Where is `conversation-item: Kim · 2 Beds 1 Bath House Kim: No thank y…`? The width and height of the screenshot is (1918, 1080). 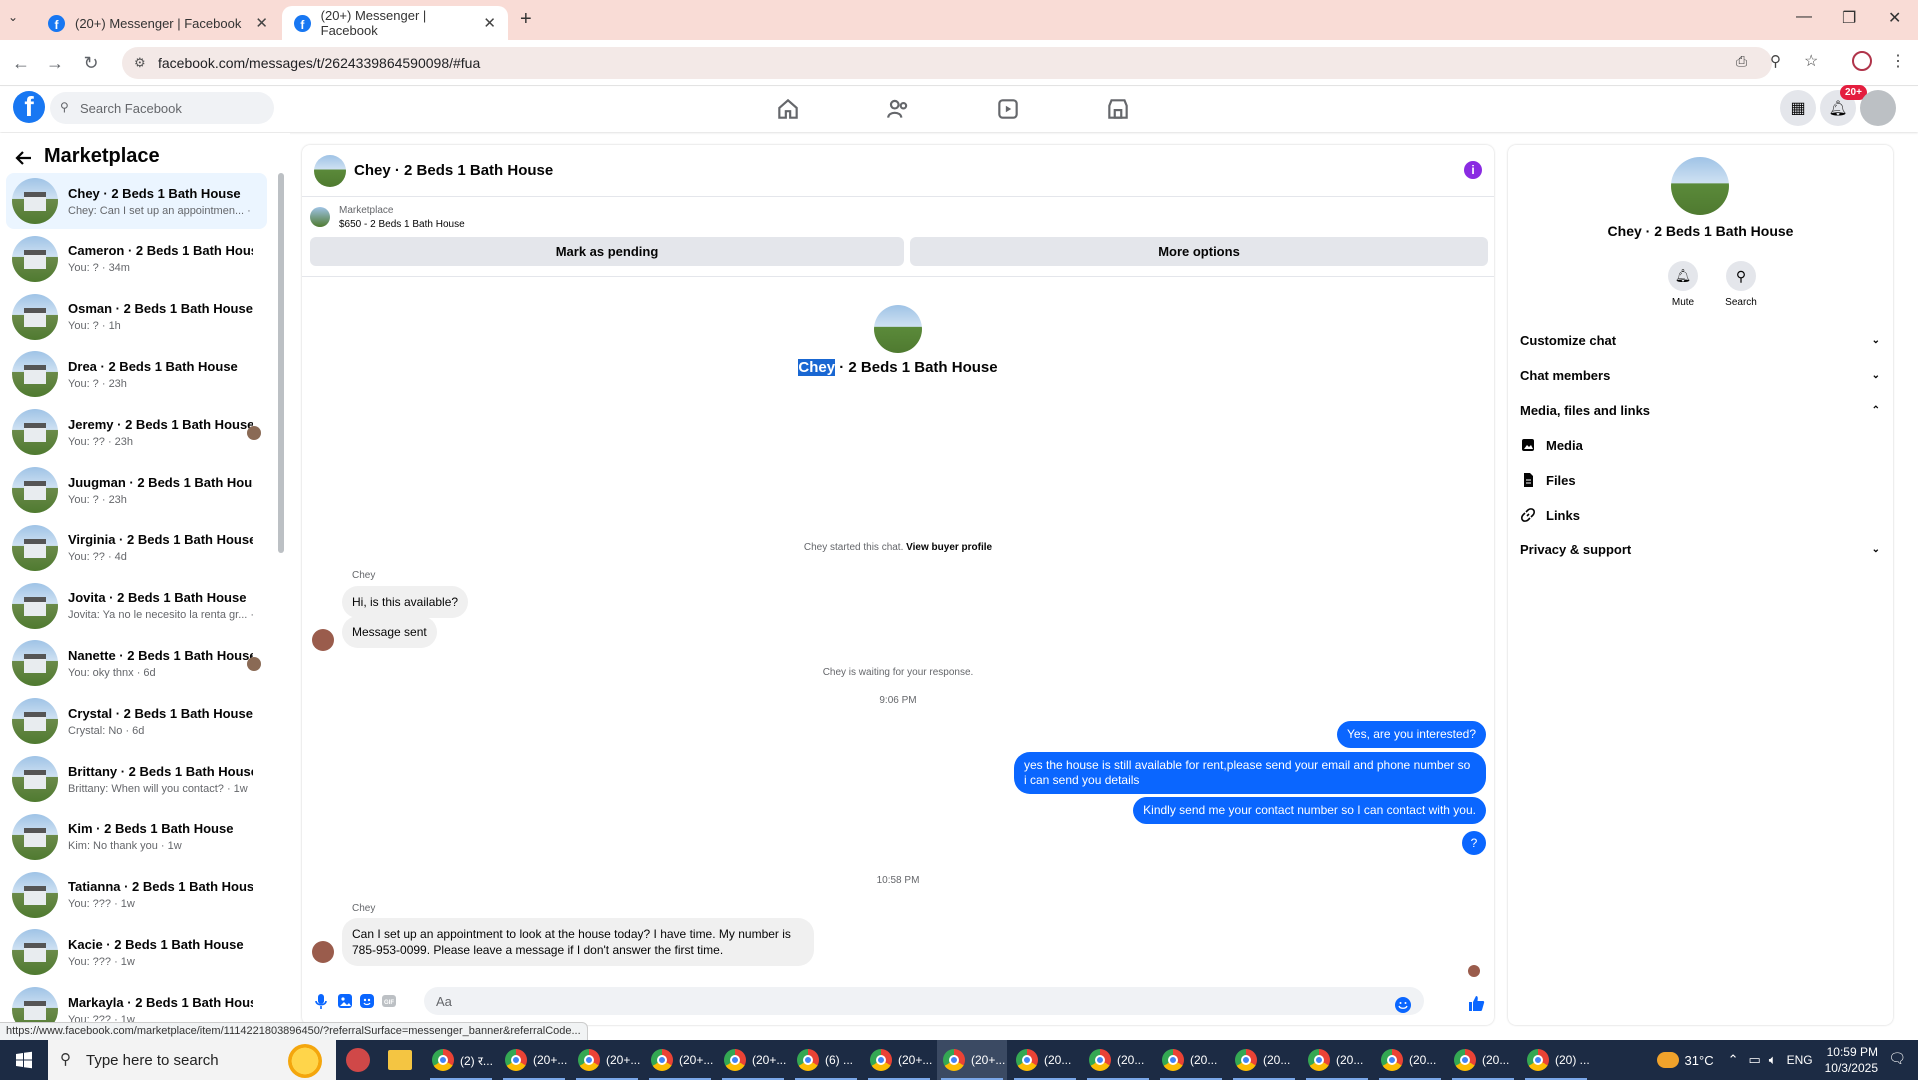 conversation-item: Kim · 2 Beds 1 Bath House Kim: No thank y… is located at coordinates (136, 837).